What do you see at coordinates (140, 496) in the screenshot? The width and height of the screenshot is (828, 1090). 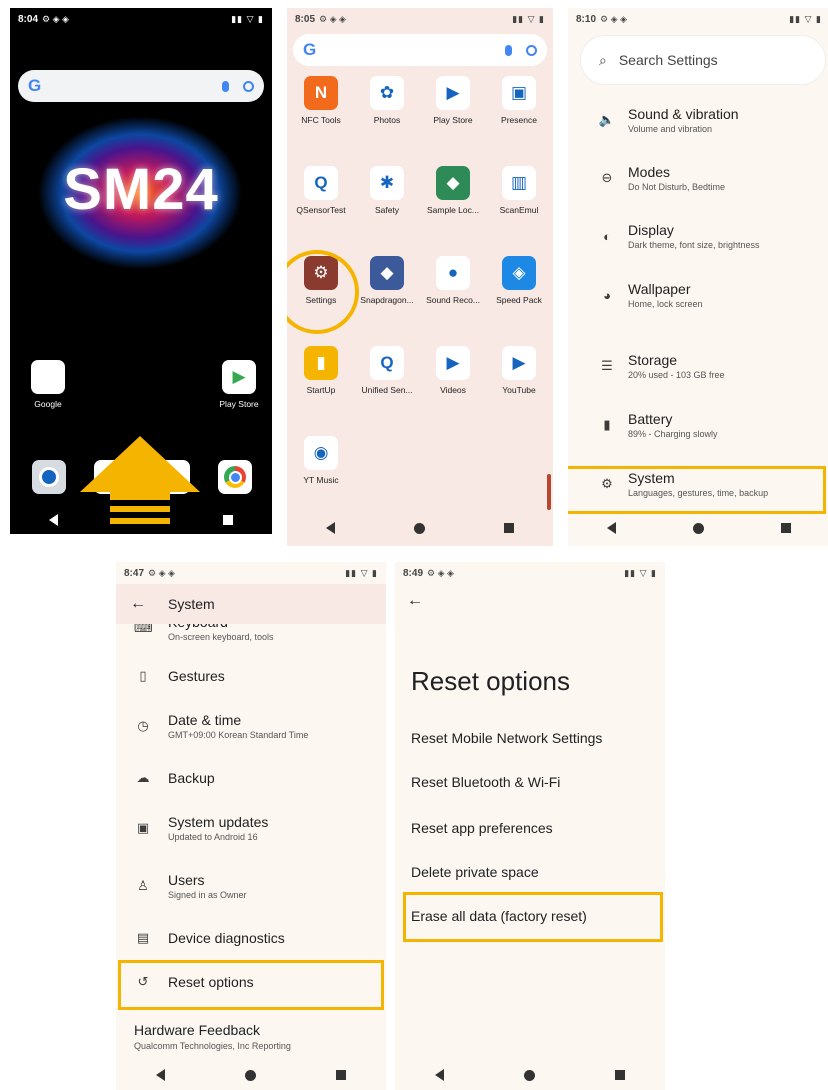 I see `swipe-up-arrow-stem` at bounding box center [140, 496].